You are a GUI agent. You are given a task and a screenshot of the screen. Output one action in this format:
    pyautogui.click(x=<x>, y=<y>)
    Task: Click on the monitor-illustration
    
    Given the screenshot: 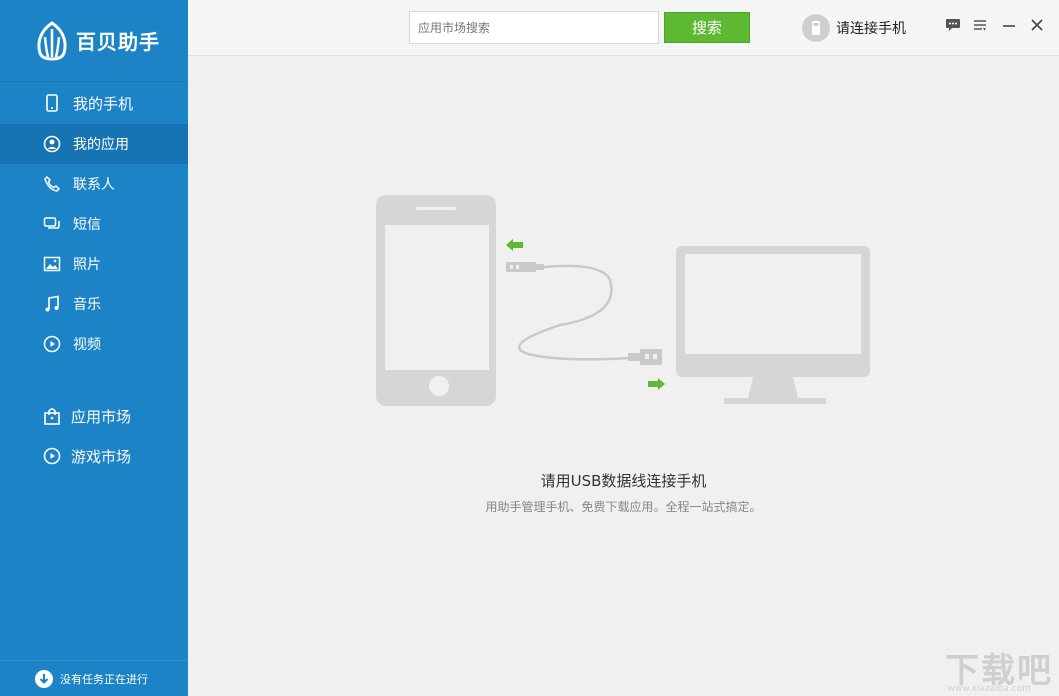 What is the action you would take?
    pyautogui.click(x=773, y=325)
    